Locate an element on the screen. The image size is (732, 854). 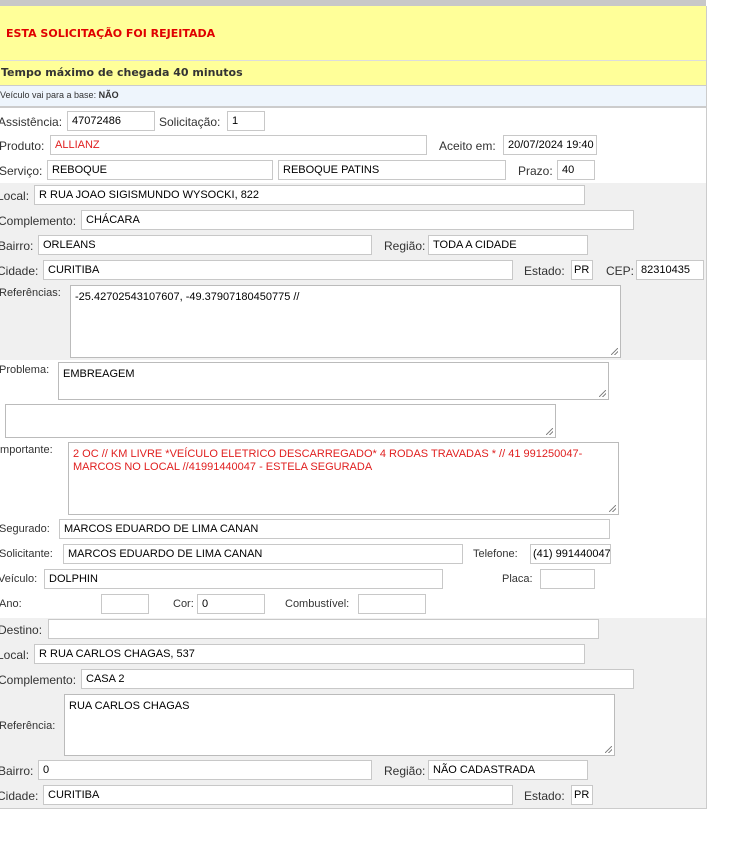
servico-input: REBOQUE is located at coordinates (160, 170).